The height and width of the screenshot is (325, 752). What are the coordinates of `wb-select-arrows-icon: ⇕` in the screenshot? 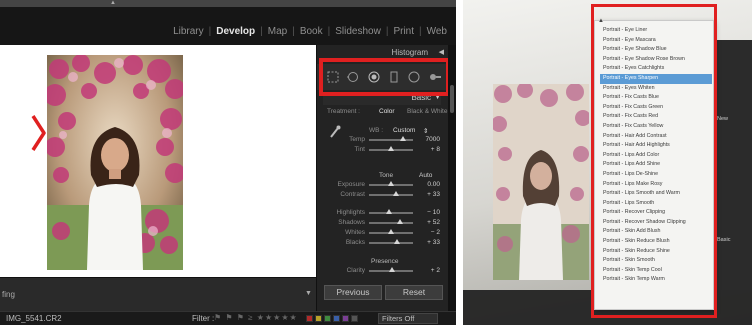 It's located at (425, 131).